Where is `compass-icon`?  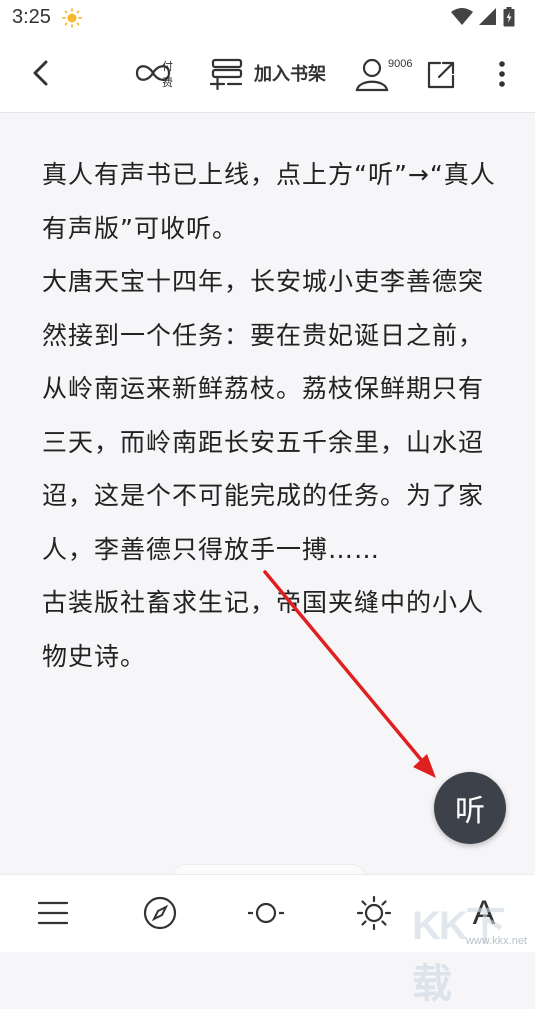
compass-icon is located at coordinates (160, 913).